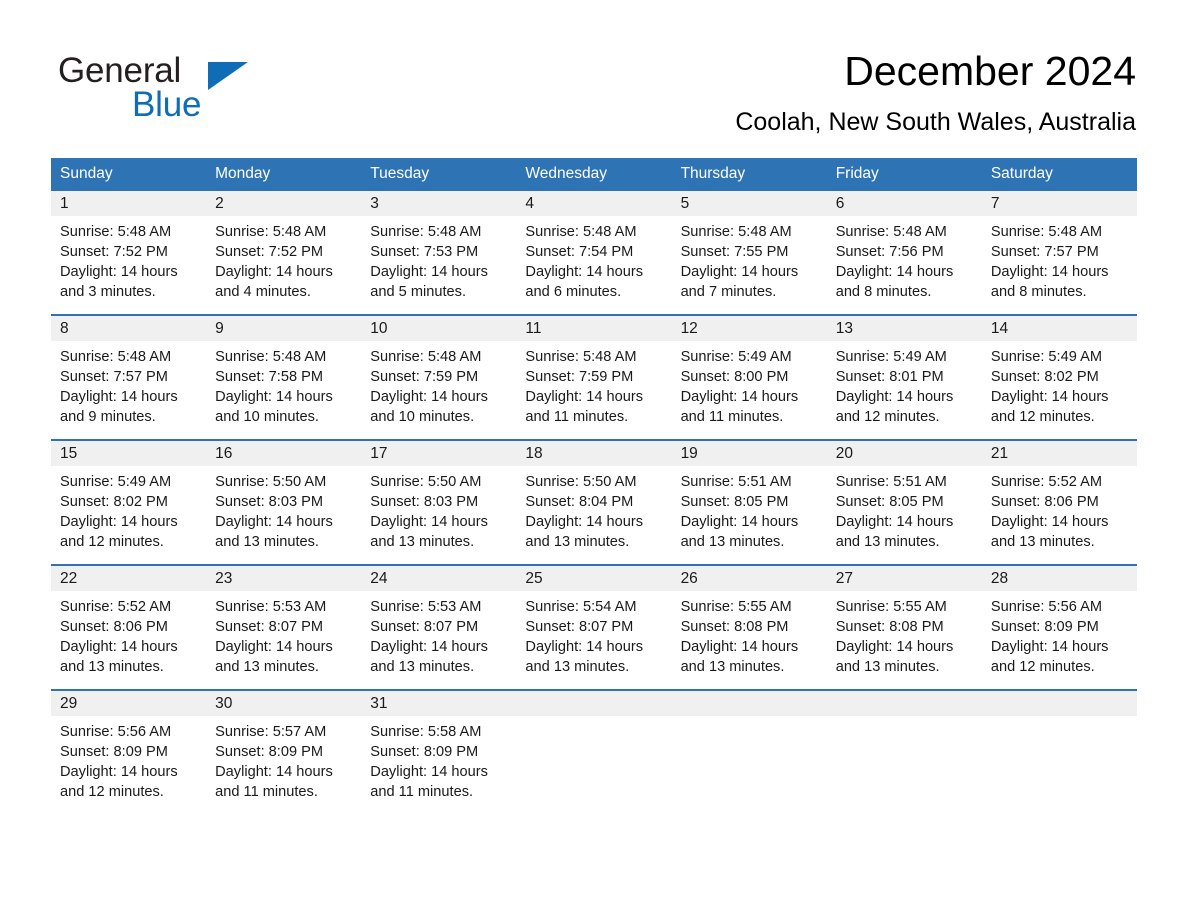  I want to click on day-number: 1, so click(129, 203).